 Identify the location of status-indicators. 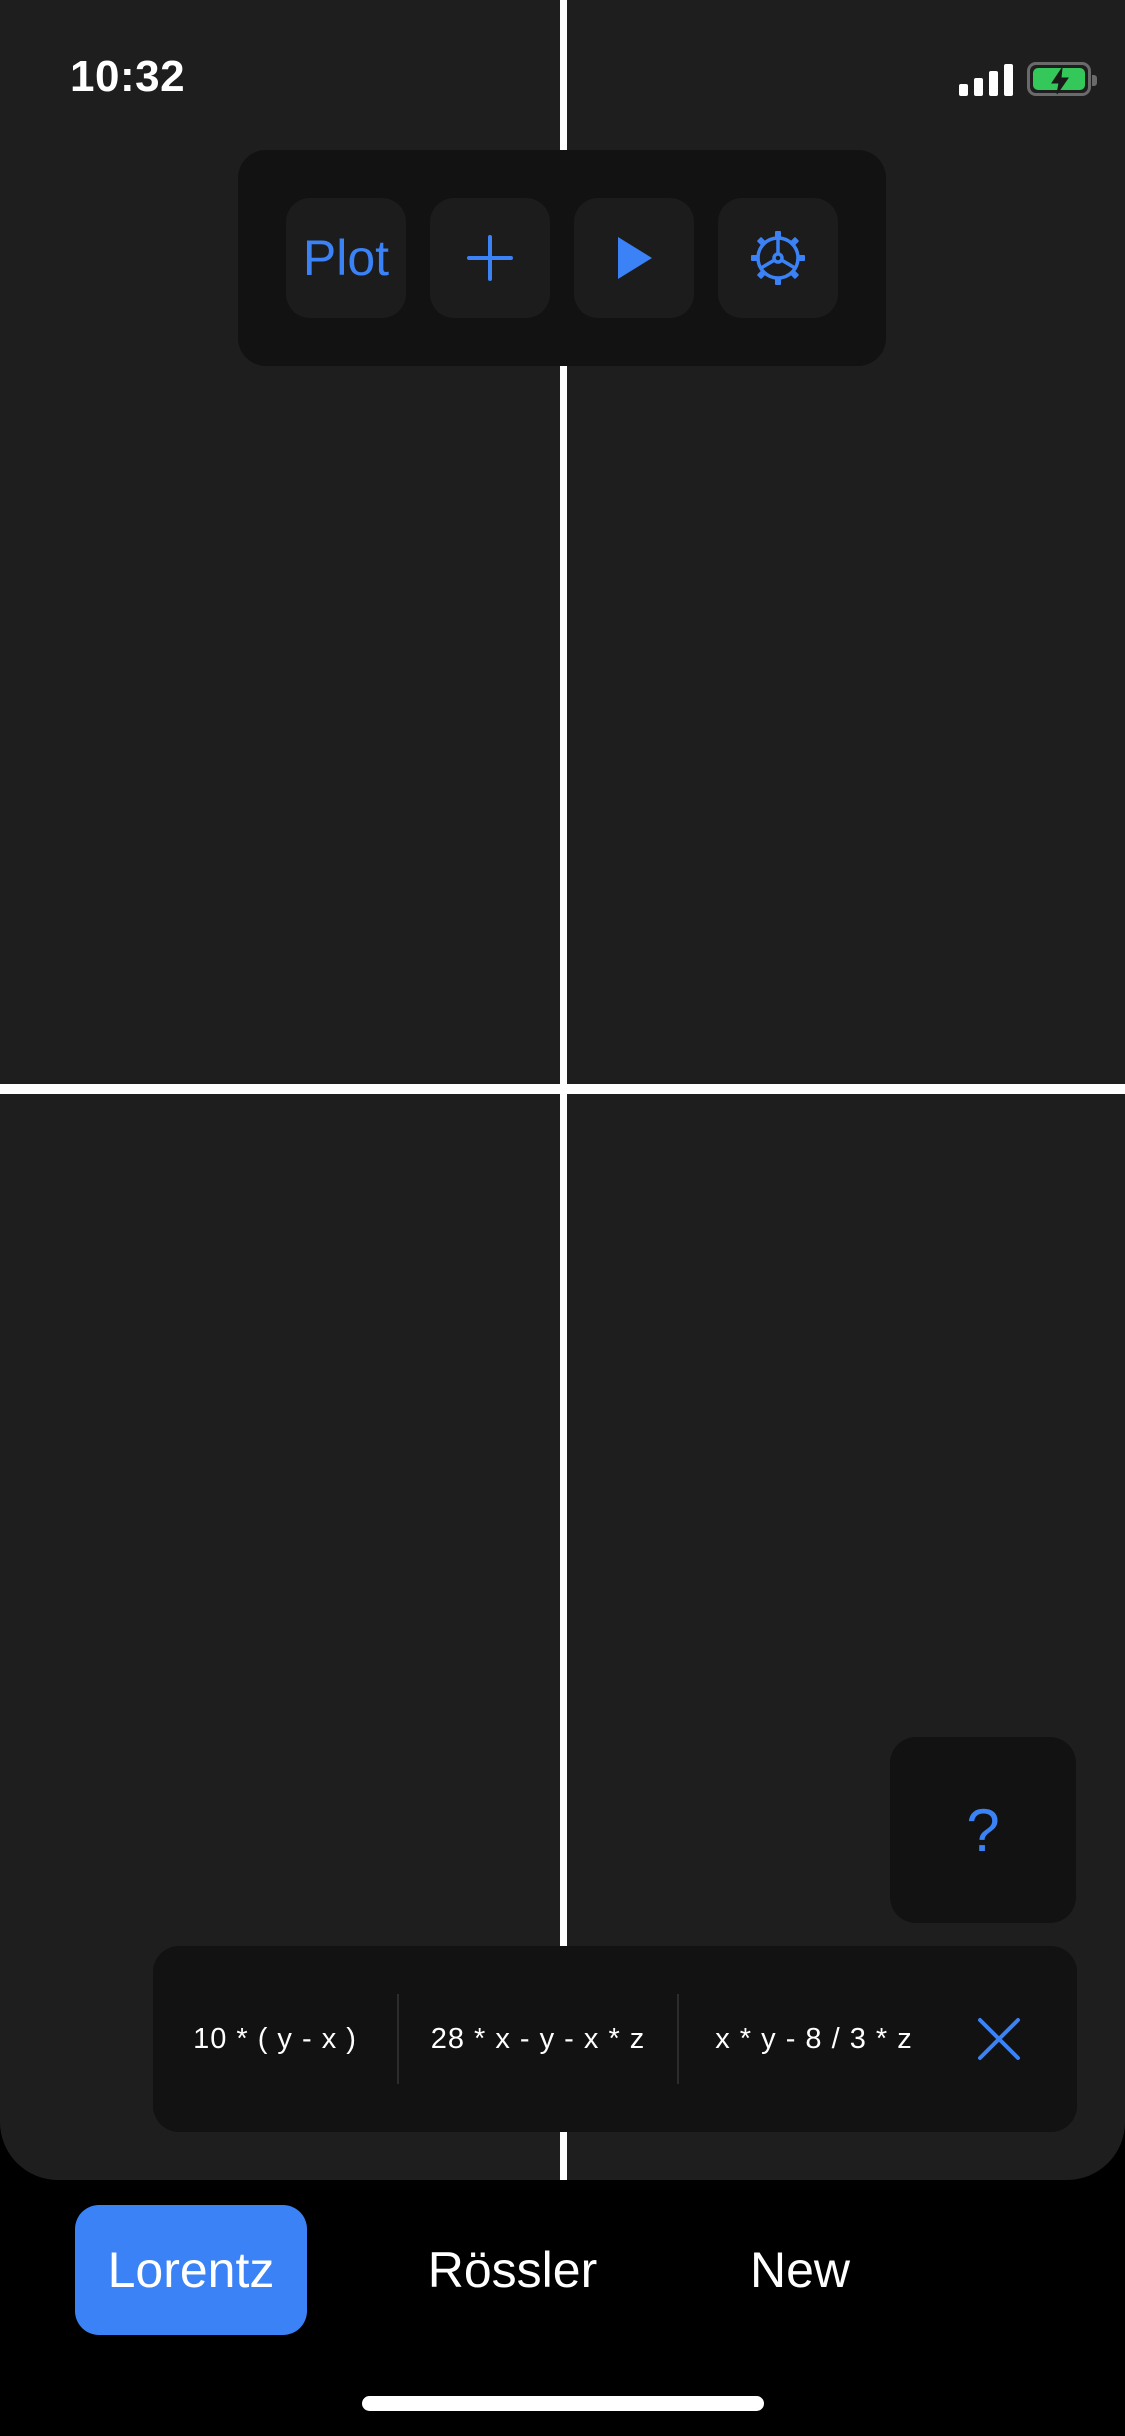
(1028, 79).